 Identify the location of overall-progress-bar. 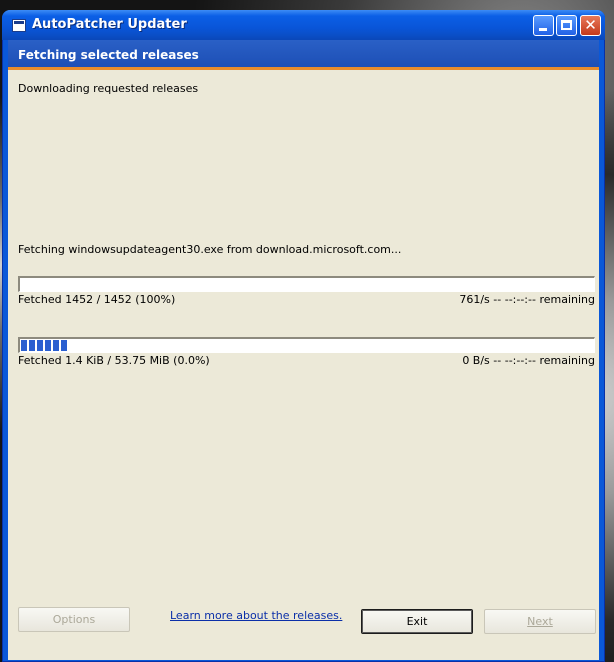
(306, 284).